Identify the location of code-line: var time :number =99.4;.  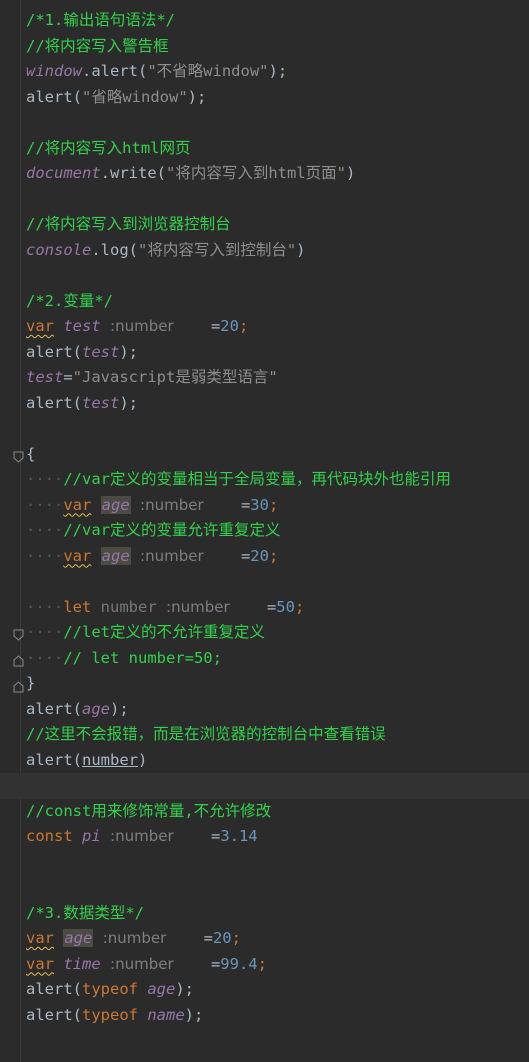
(146, 963).